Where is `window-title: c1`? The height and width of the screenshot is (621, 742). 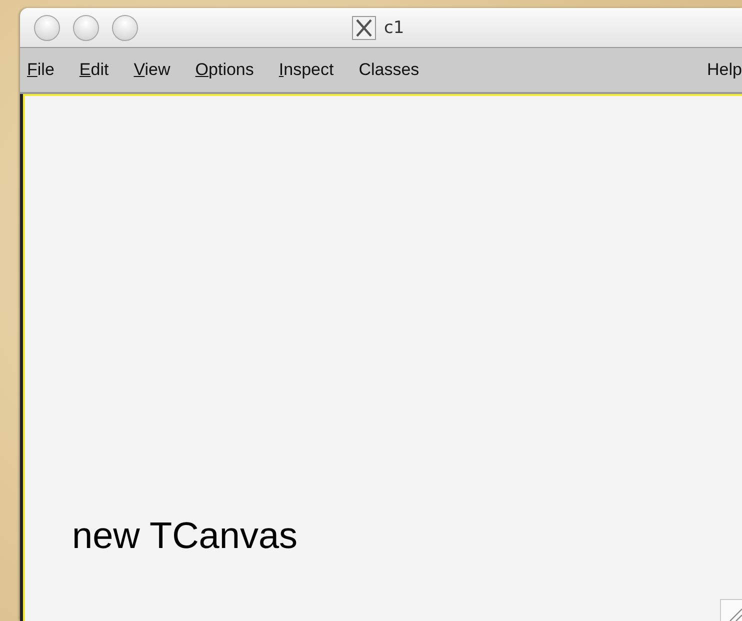
window-title: c1 is located at coordinates (394, 28).